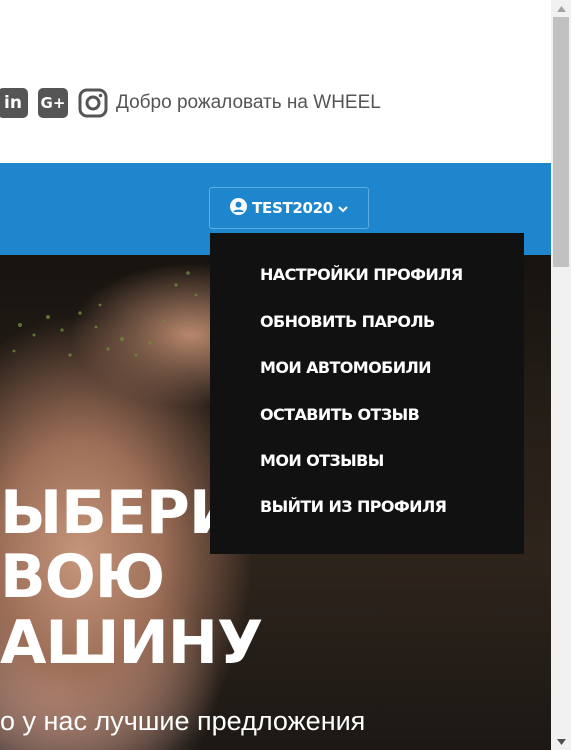 This screenshot has width=571, height=750. I want to click on menu-item-logout: ВЫЙТИ ИЗ ПРОФИЛЯ, so click(353, 506).